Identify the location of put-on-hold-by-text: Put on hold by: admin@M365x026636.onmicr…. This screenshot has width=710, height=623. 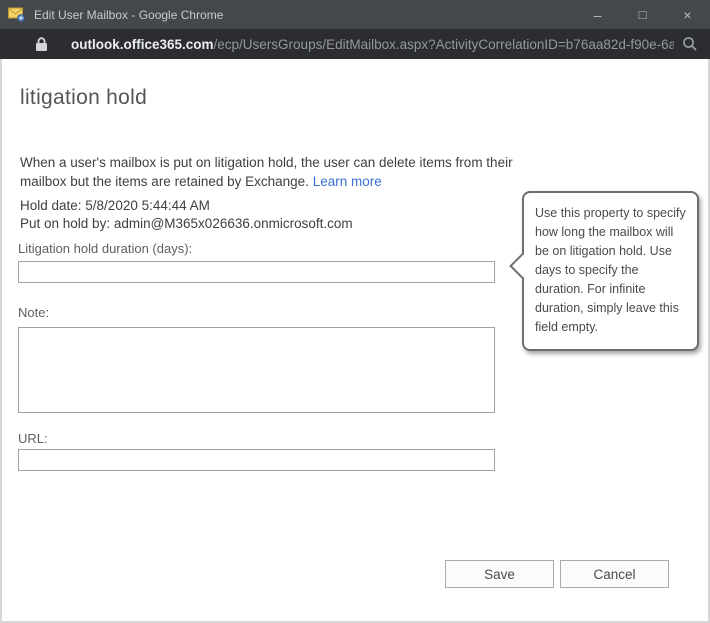
(186, 223).